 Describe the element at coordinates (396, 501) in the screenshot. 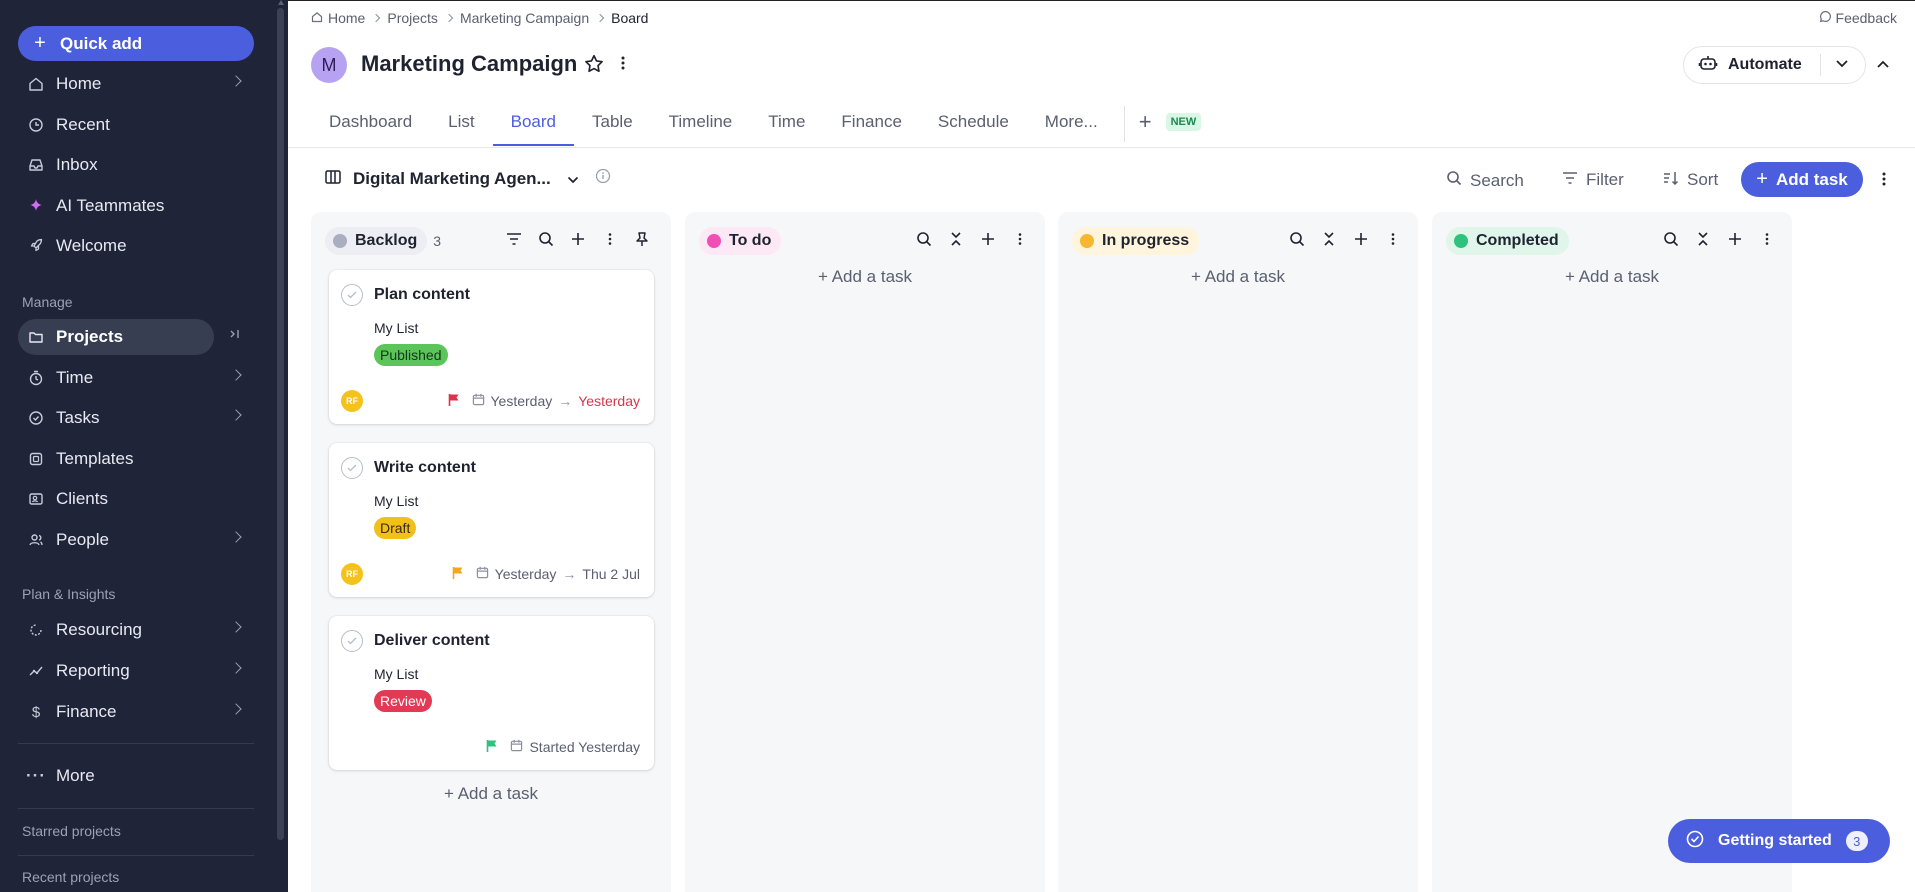

I see `task-list: My List` at that location.